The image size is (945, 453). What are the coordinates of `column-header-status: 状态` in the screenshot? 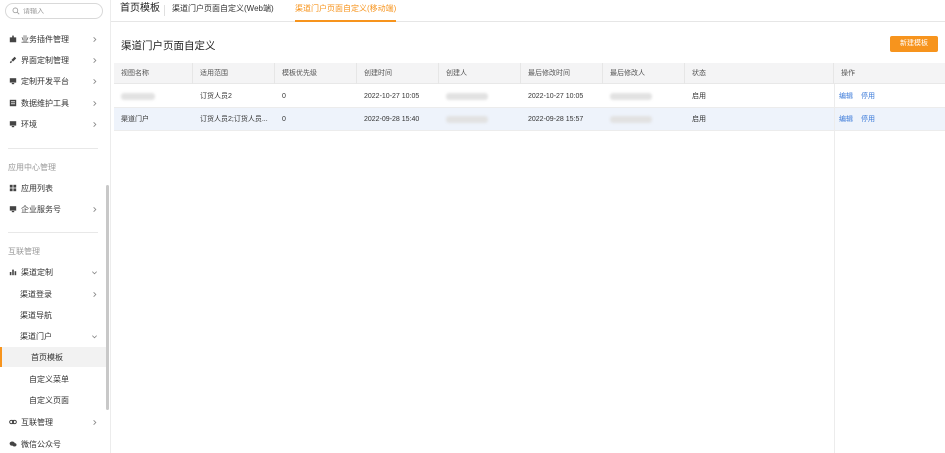 It's located at (759, 73).